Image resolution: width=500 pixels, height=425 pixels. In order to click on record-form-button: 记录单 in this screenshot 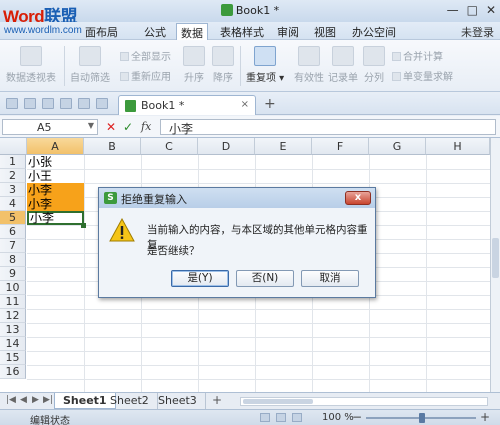, I will do `click(343, 65)`.